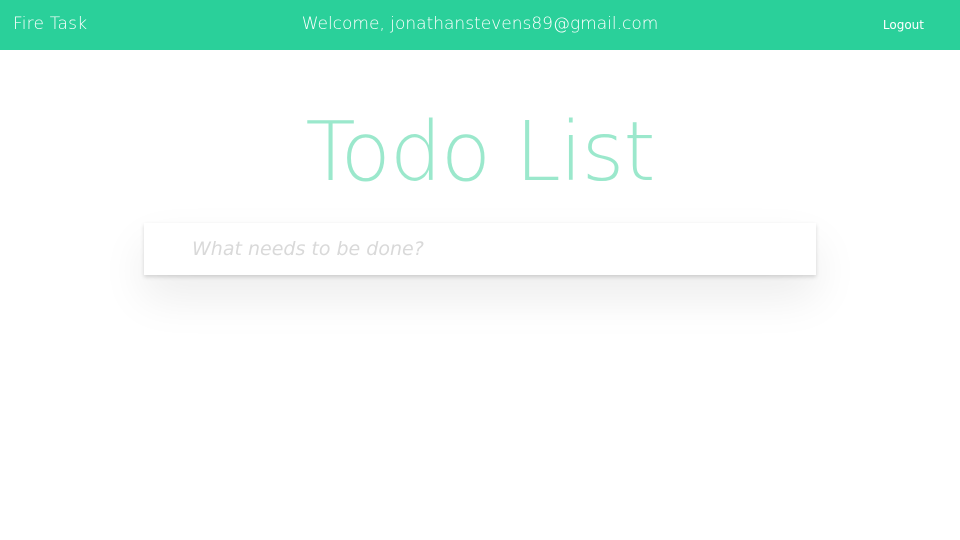 The image size is (960, 540). Describe the element at coordinates (50, 24) in the screenshot. I see `brand-link: Fire Task` at that location.